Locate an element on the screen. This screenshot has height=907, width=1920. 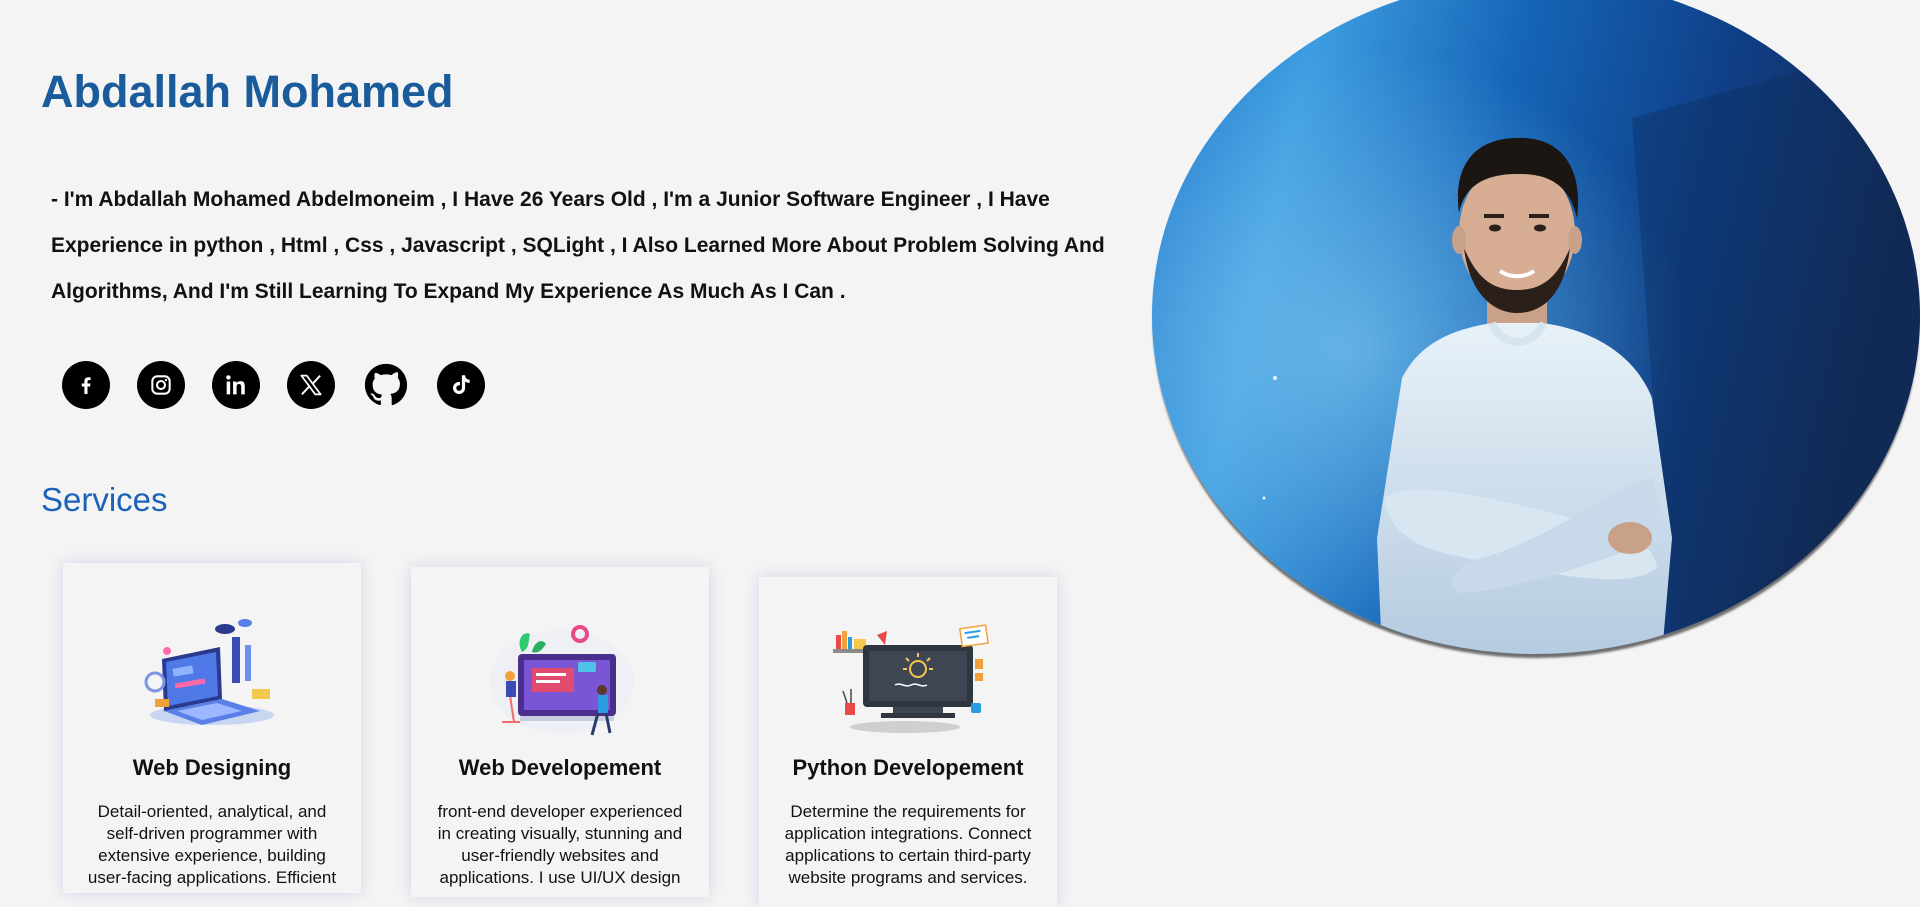
service-title: Web Designing is located at coordinates (212, 767).